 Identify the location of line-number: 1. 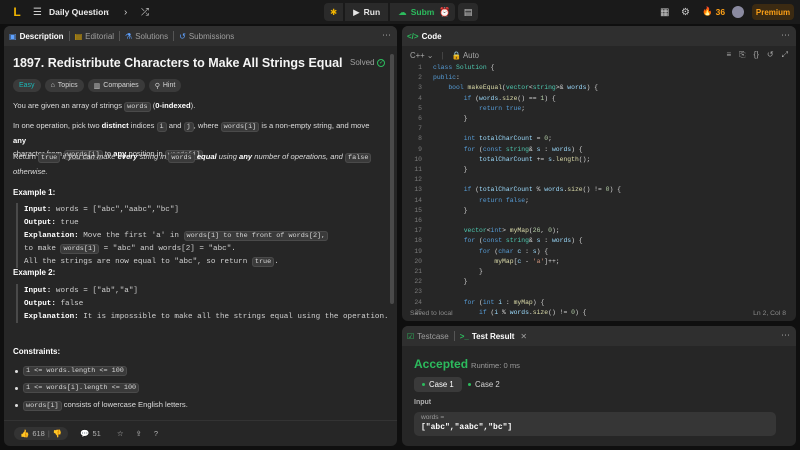
(420, 67).